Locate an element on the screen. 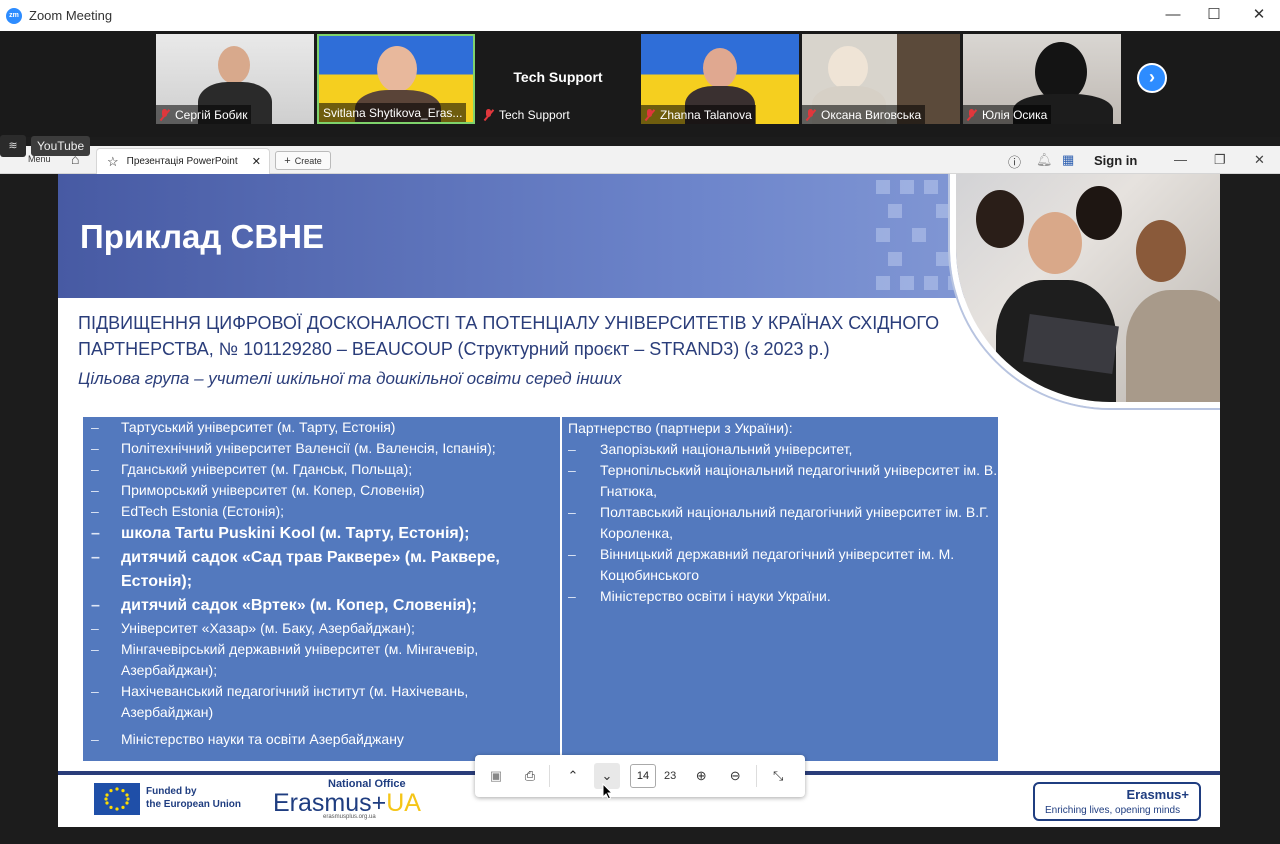 Image resolution: width=1280 pixels, height=844 pixels. list-item: – Запорізький національний університет, is located at coordinates (783, 449).